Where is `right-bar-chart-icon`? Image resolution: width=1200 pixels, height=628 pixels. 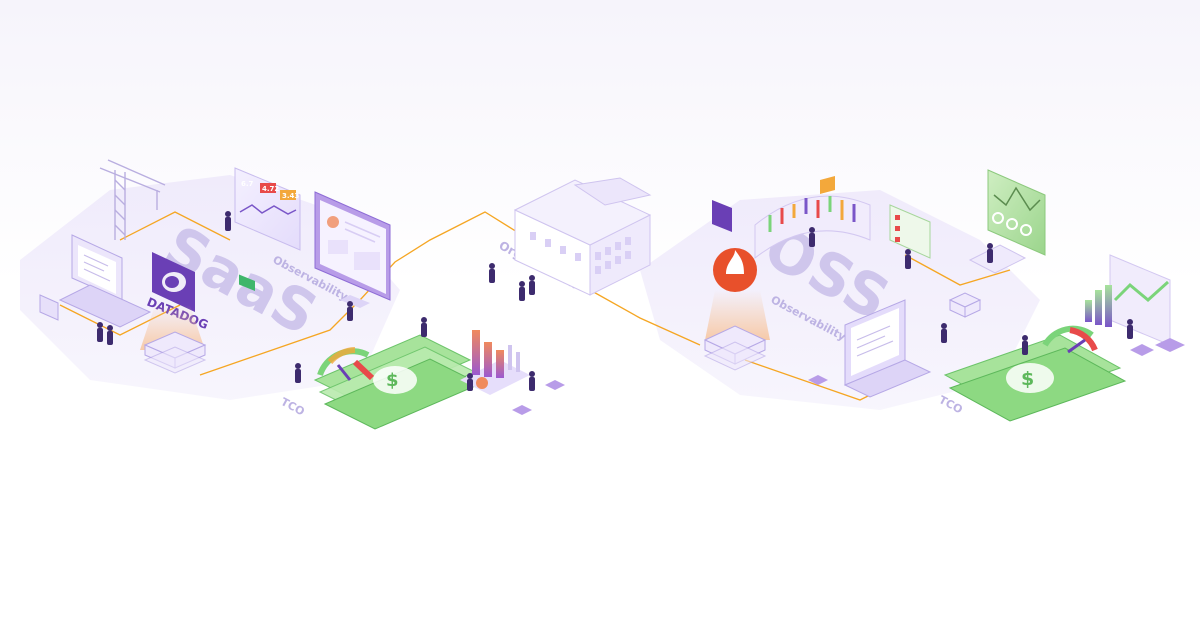
right-bar-chart-icon is located at coordinates (1135, 305).